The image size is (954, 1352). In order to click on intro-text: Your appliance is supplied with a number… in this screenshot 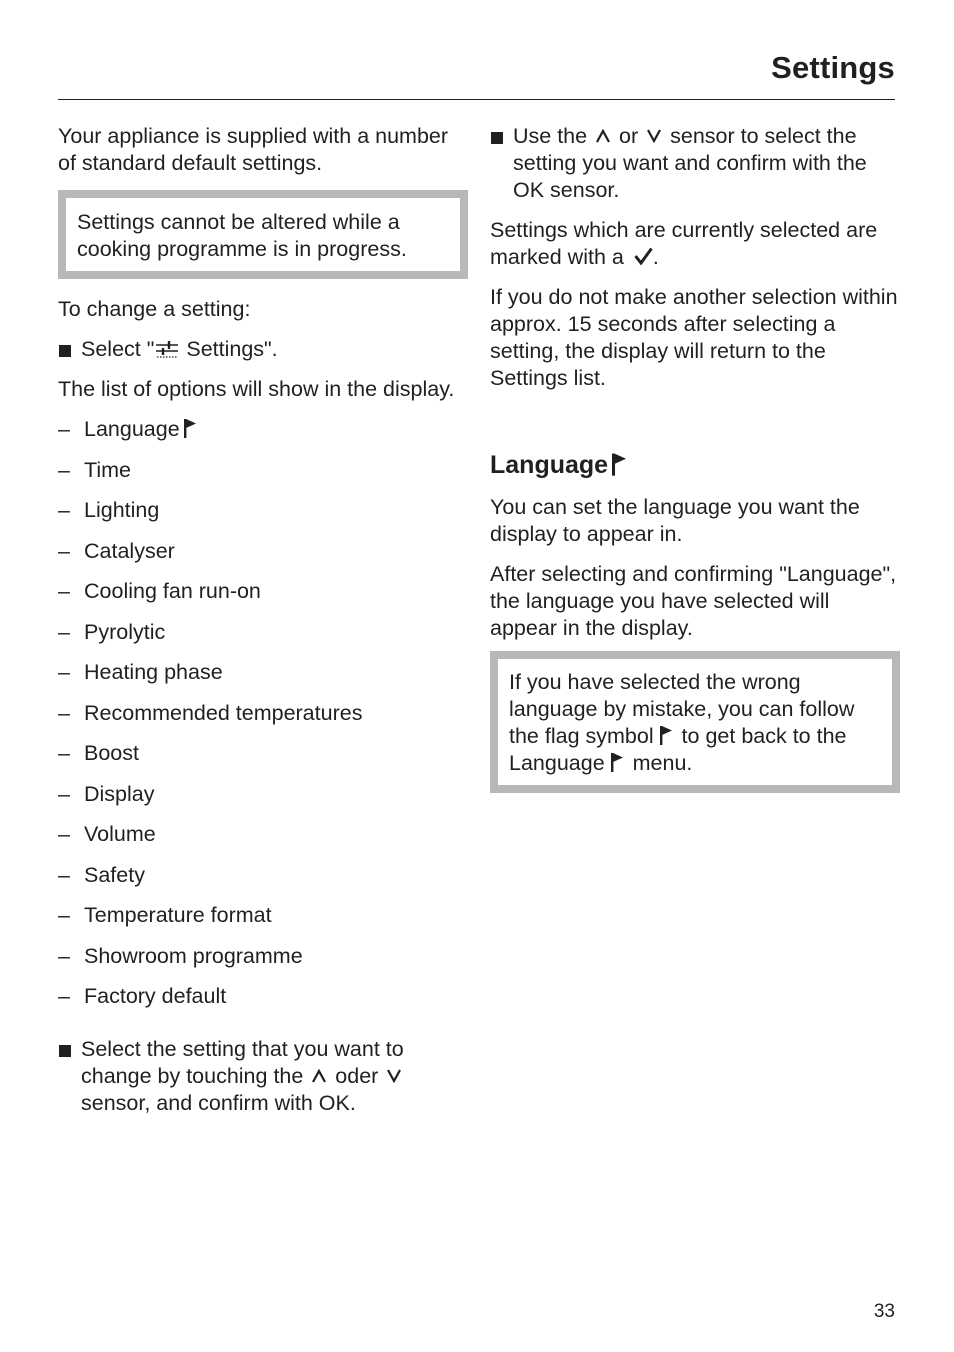, I will do `click(253, 149)`.